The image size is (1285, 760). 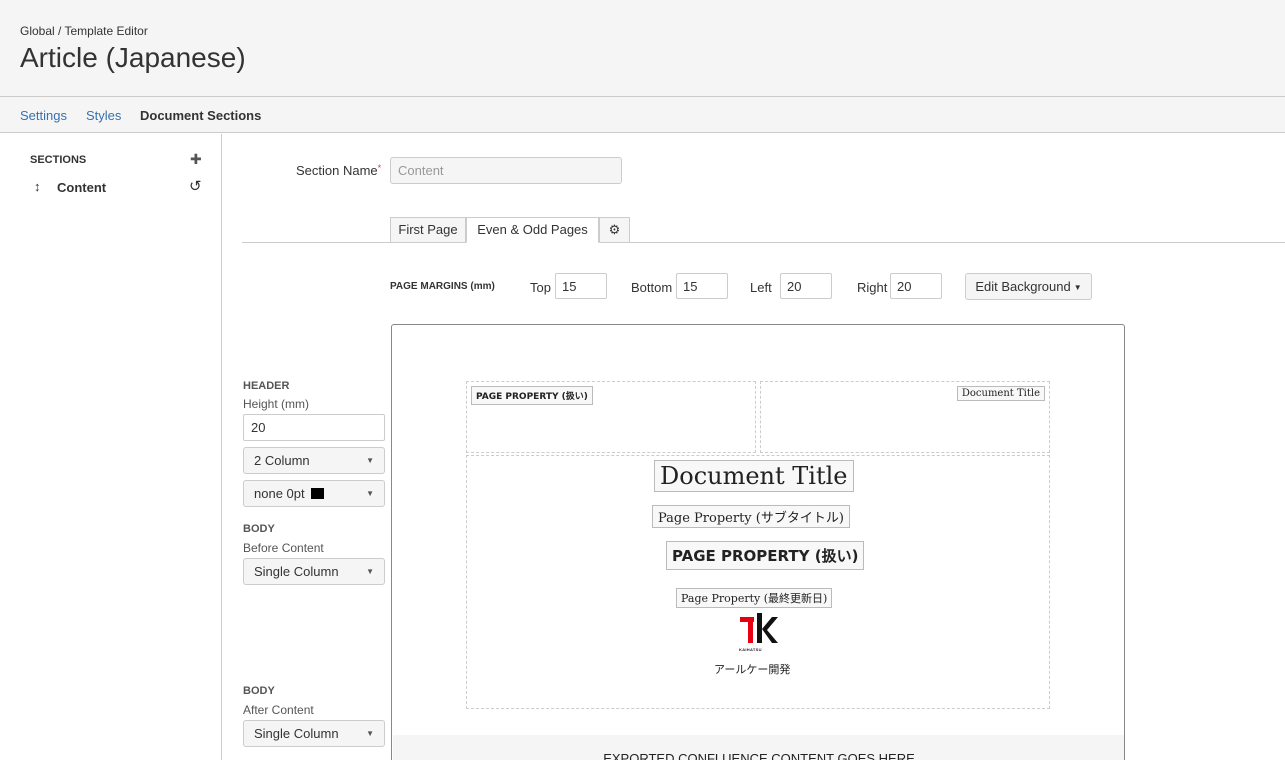 What do you see at coordinates (43, 115) in the screenshot?
I see `tab-settings: Settings` at bounding box center [43, 115].